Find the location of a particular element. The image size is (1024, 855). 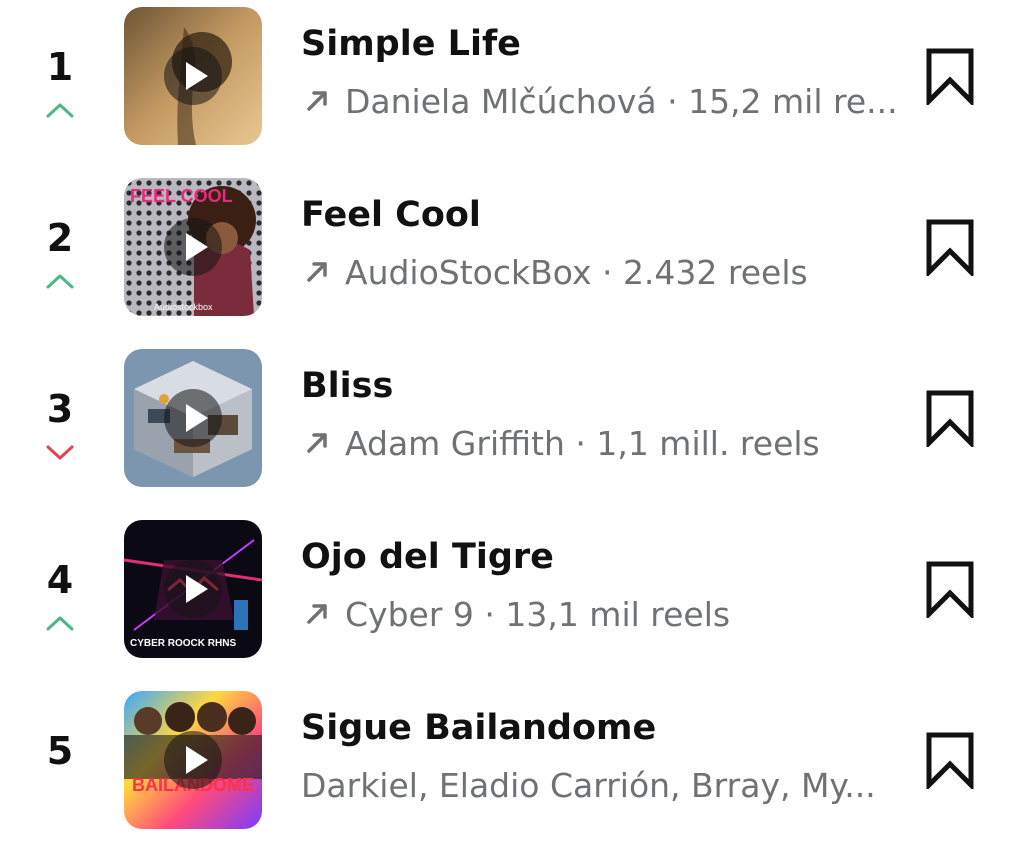

album-cover: BAILANDOME is located at coordinates (193, 760).